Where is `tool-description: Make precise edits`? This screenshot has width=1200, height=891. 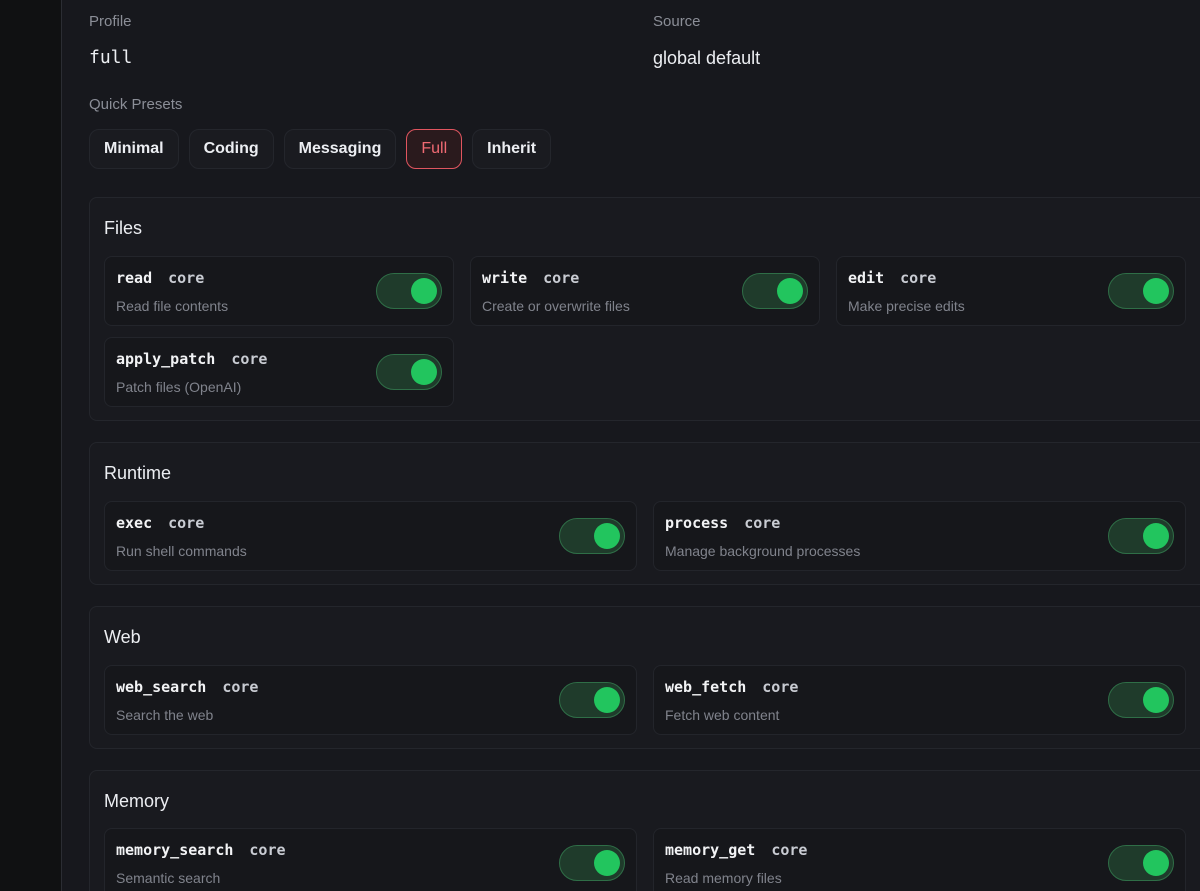
tool-description: Make precise edits is located at coordinates (906, 306).